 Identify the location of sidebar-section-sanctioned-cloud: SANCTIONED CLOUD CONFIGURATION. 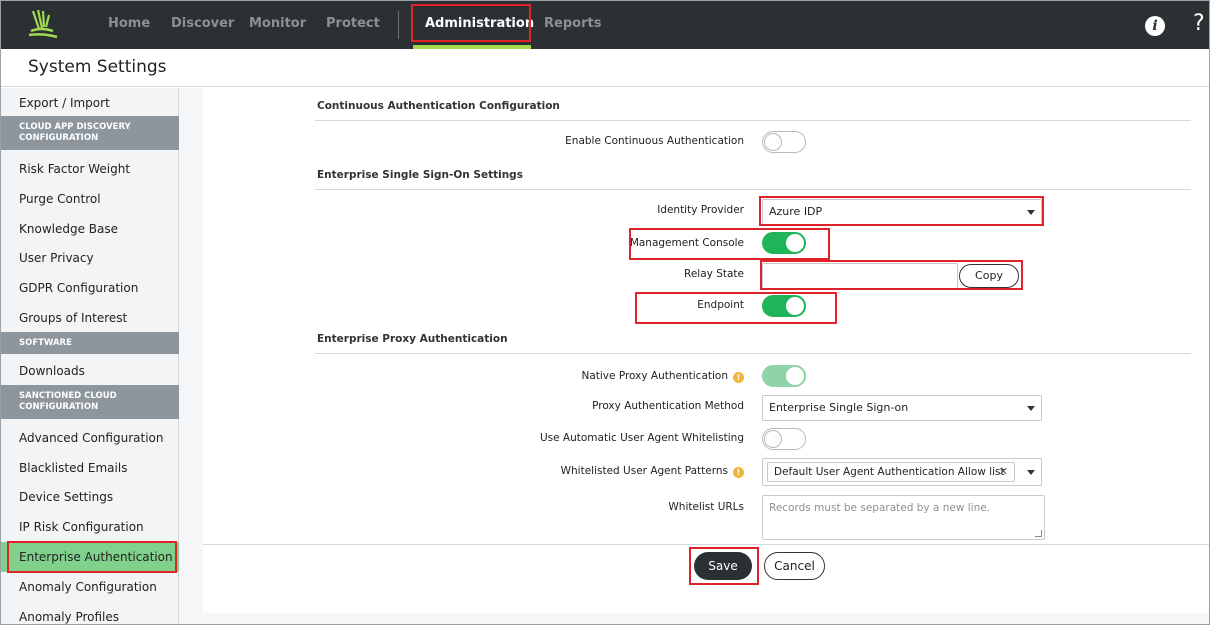
(90, 402).